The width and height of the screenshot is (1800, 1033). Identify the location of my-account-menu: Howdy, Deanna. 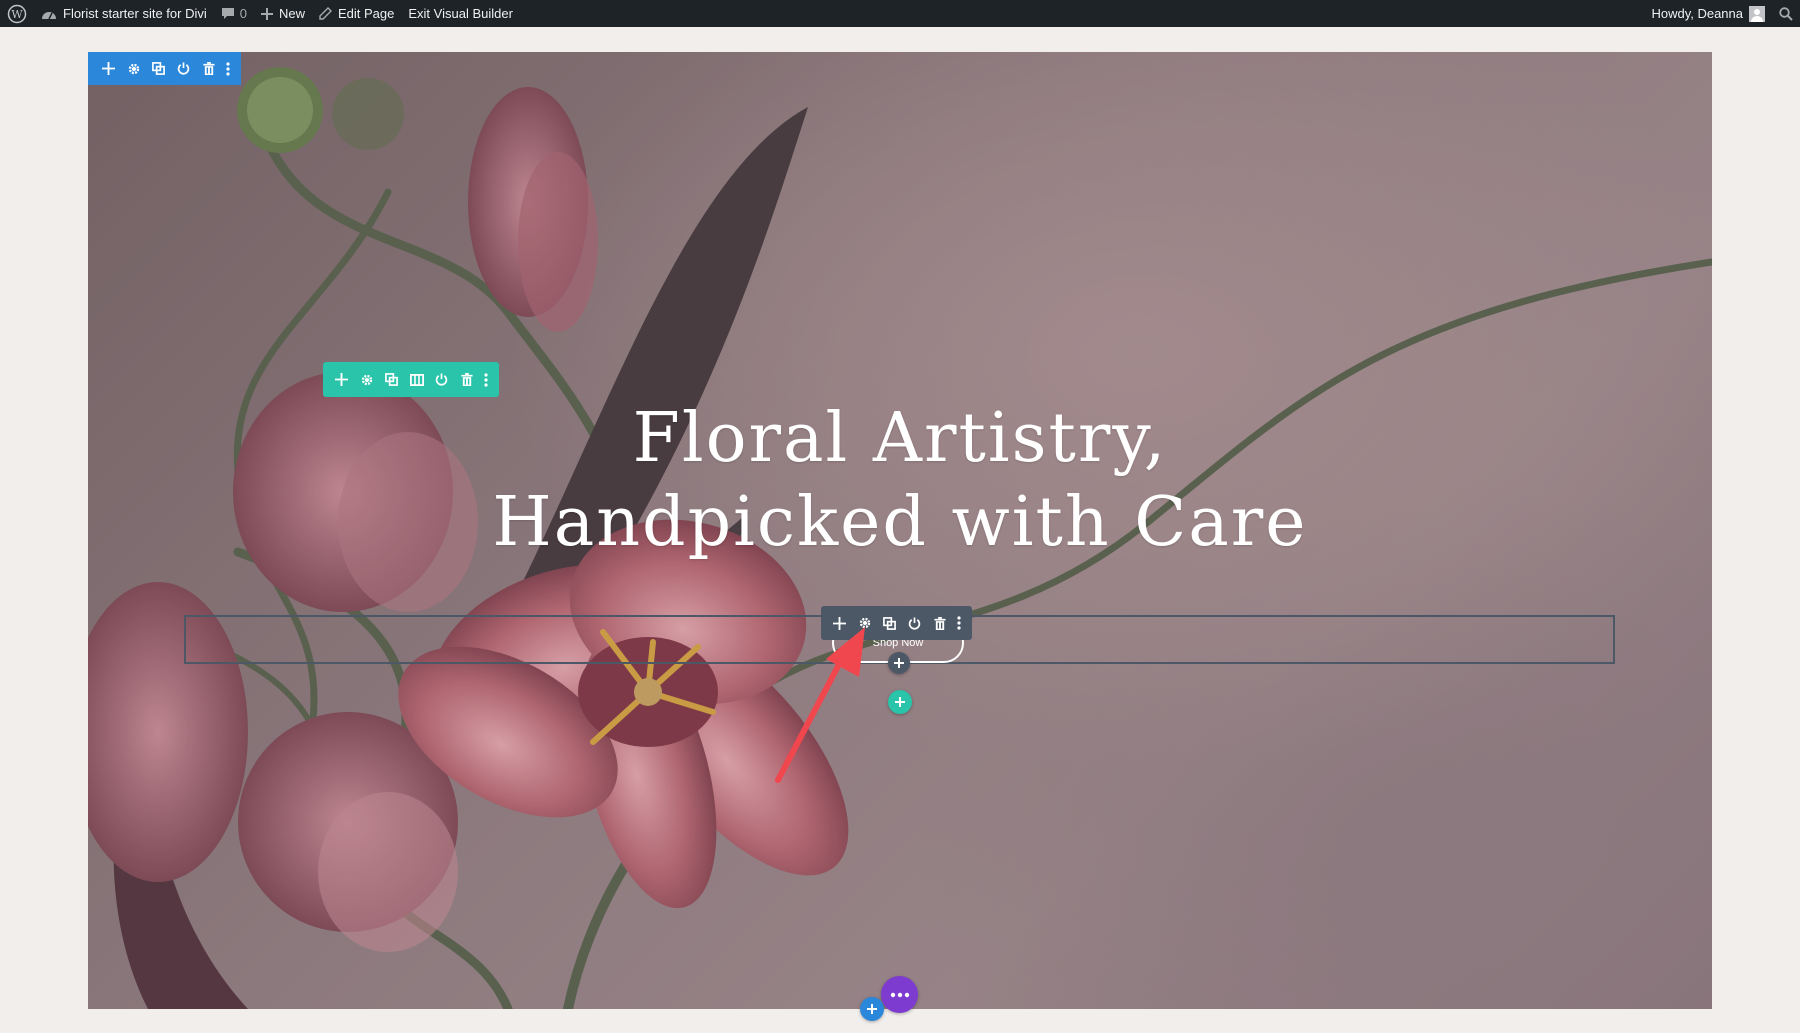
(1708, 13).